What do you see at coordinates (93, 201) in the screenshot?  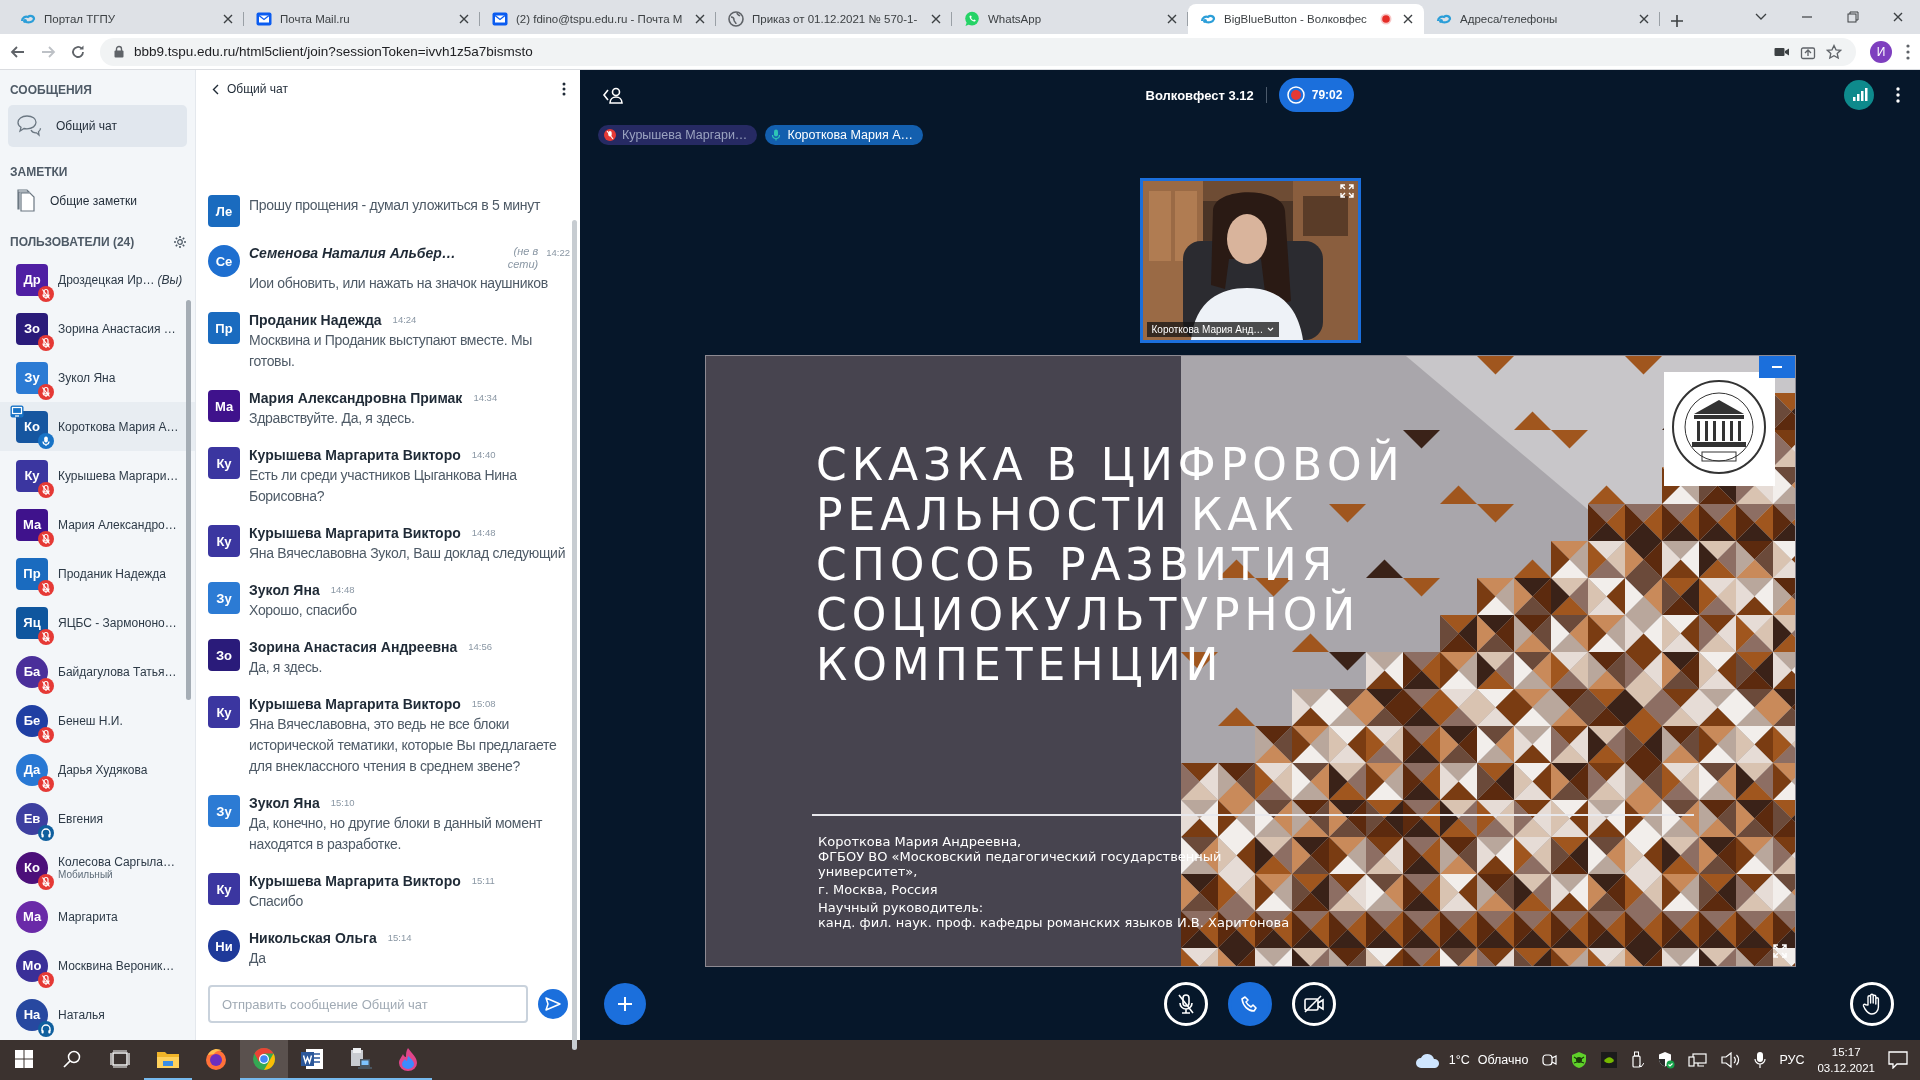 I see `notes-link: Общие заметки` at bounding box center [93, 201].